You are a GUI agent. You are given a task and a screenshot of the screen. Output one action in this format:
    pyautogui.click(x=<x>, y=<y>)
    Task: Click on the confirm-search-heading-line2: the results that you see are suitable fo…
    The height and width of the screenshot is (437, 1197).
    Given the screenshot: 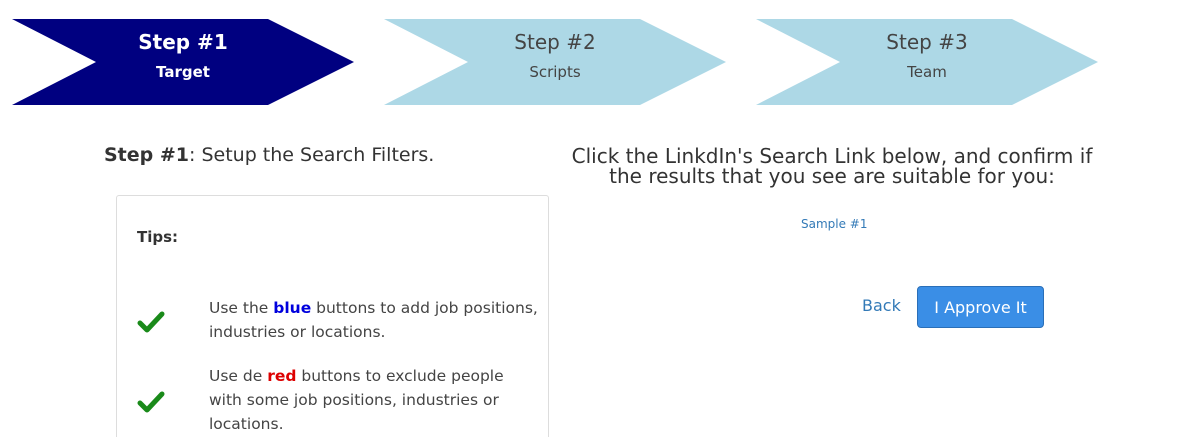 What is the action you would take?
    pyautogui.click(x=832, y=176)
    